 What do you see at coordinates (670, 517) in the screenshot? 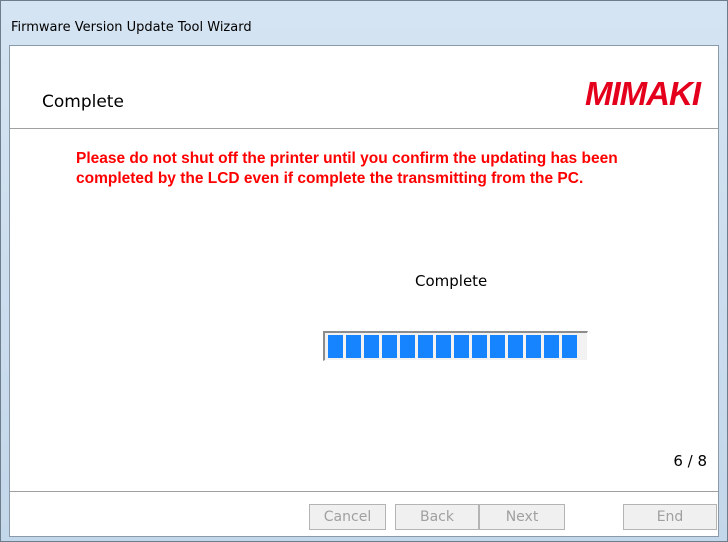
I see `end-button: End` at bounding box center [670, 517].